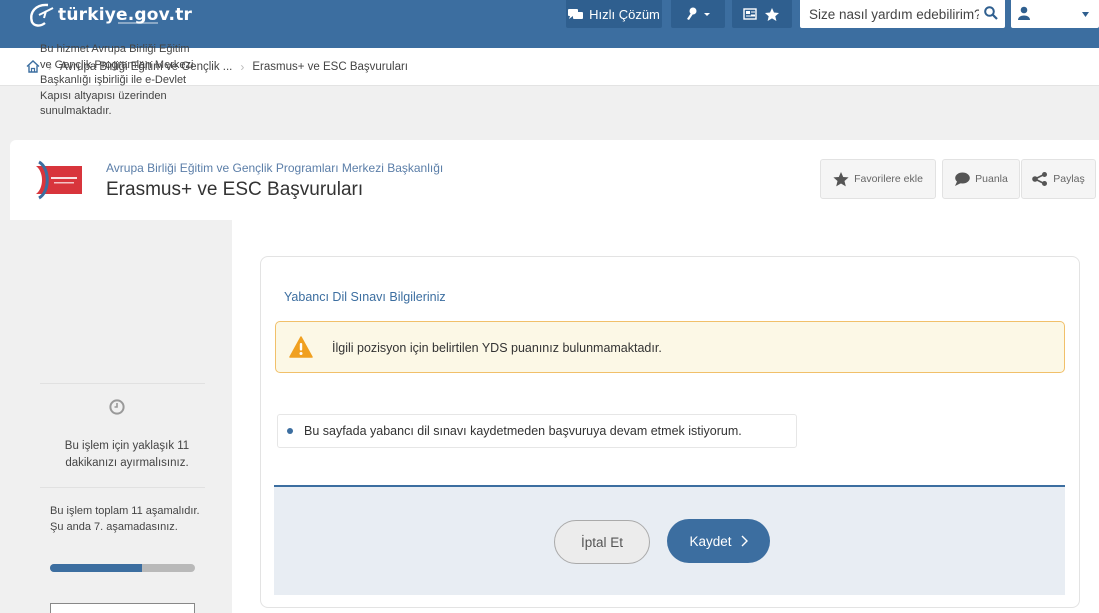 The height and width of the screenshot is (613, 1099). Describe the element at coordinates (991, 13) in the screenshot. I see `search-icon` at that location.